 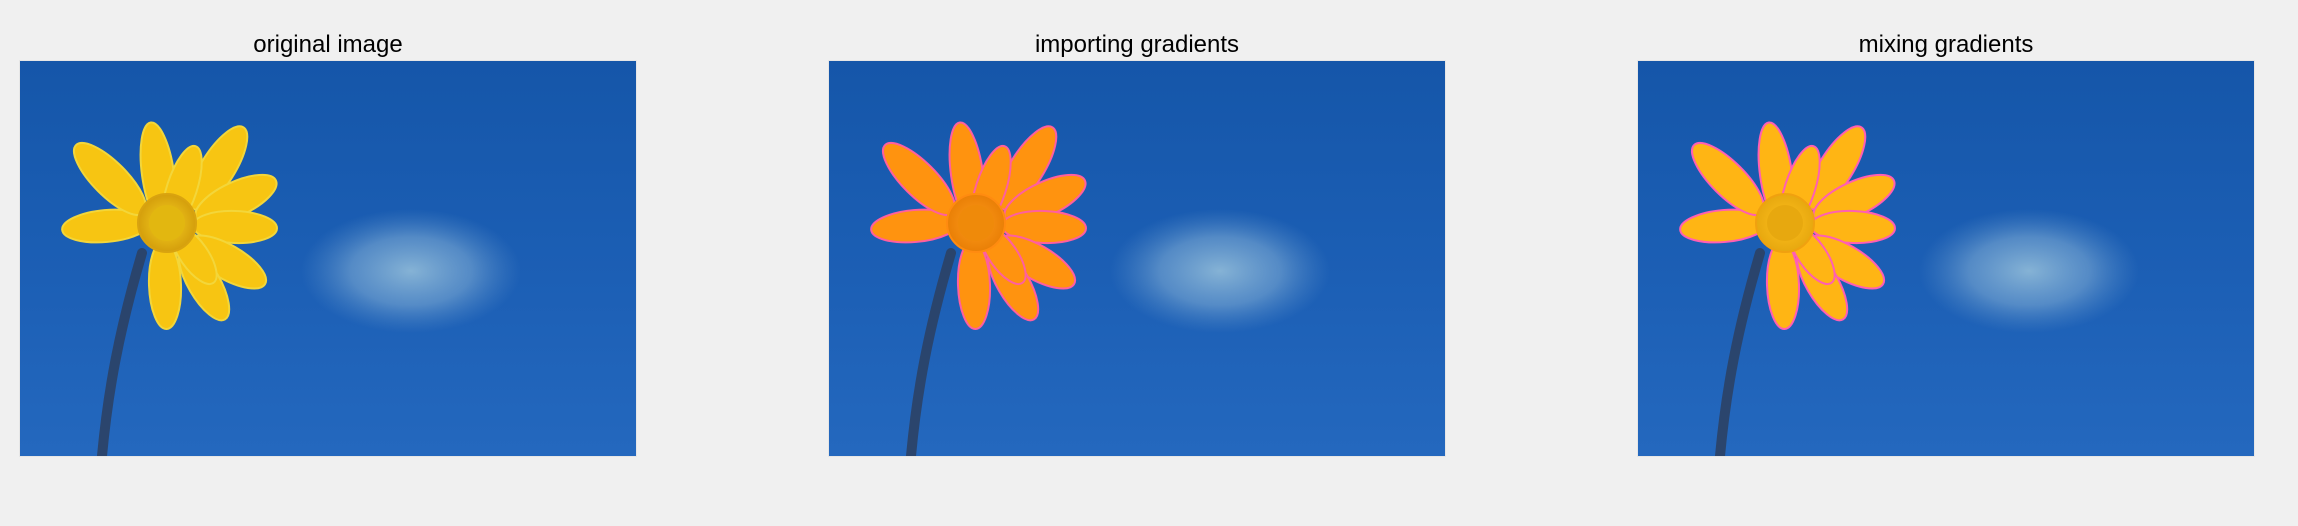 What do you see at coordinates (1946, 44) in the screenshot?
I see `panel-title: mixing gradients` at bounding box center [1946, 44].